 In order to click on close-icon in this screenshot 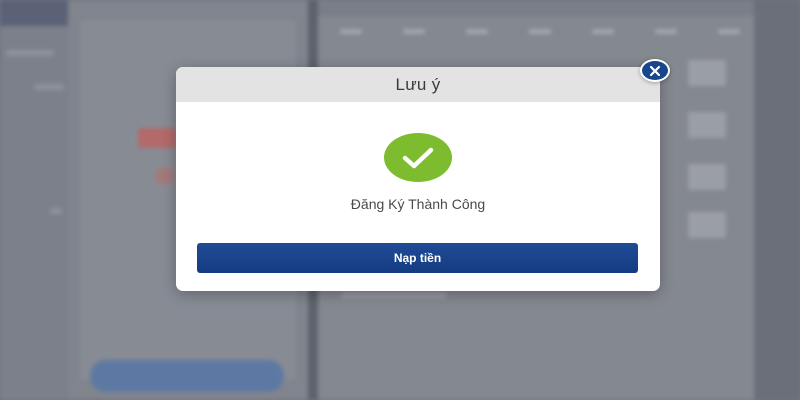, I will do `click(655, 70)`.